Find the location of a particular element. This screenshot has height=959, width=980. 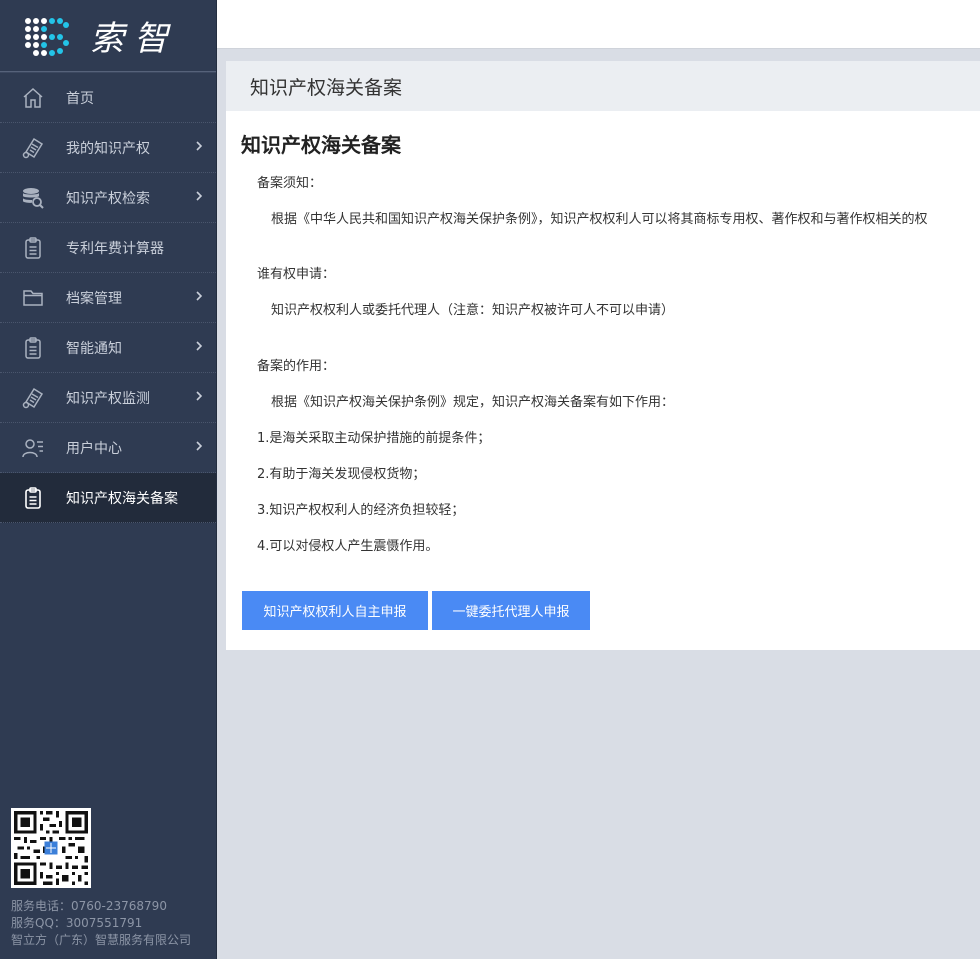

sidebar-item-archive: 档案管理 is located at coordinates (108, 298).